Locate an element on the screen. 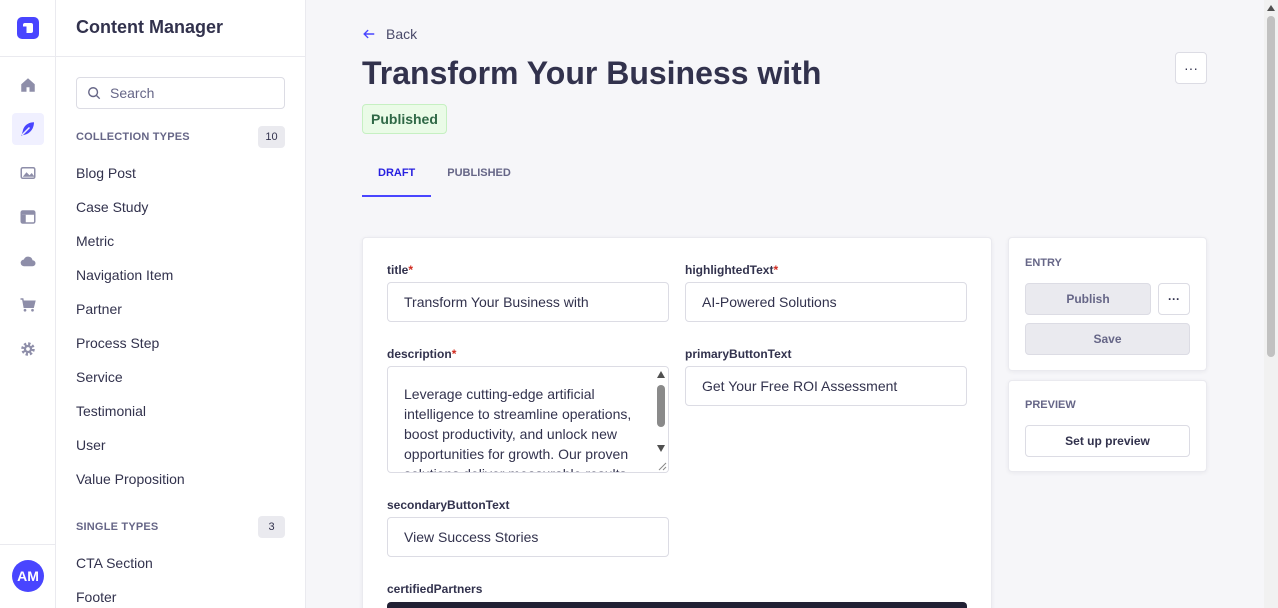 The width and height of the screenshot is (1278, 608). set-up-preview-button: Set up preview is located at coordinates (1107, 441).